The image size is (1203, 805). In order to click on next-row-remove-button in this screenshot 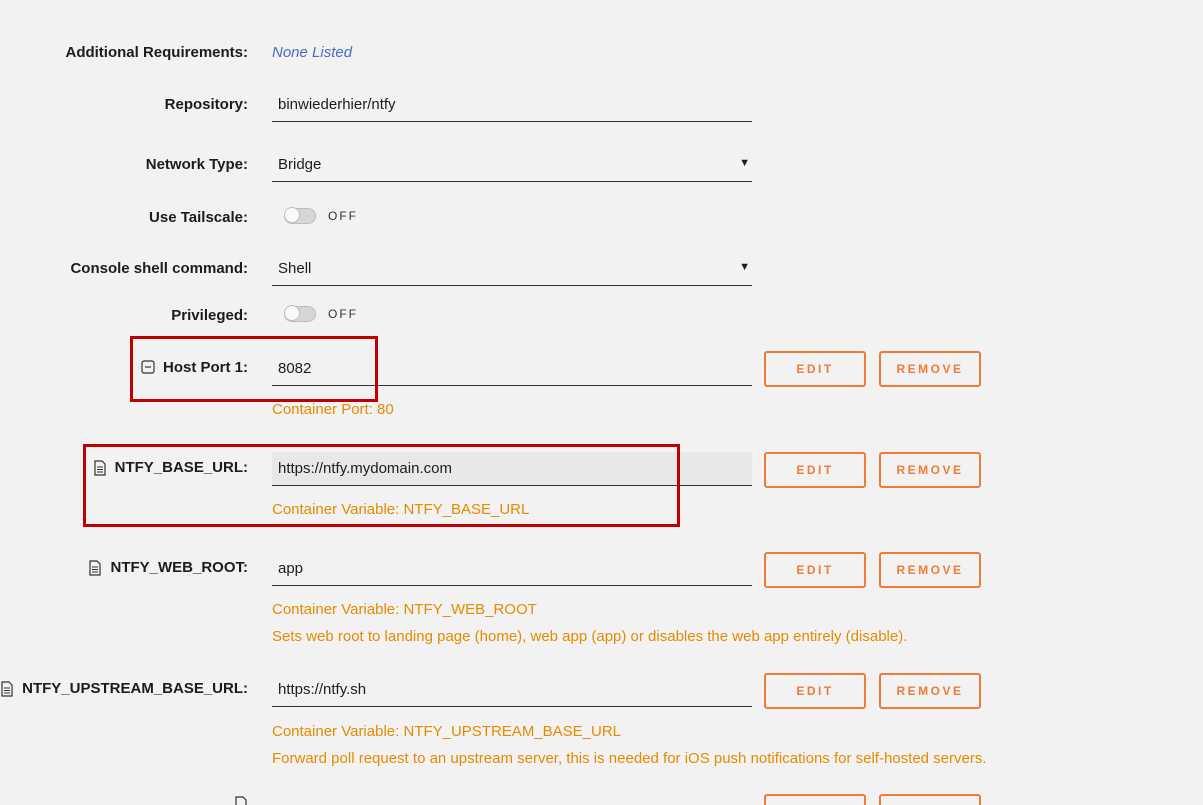, I will do `click(930, 799)`.